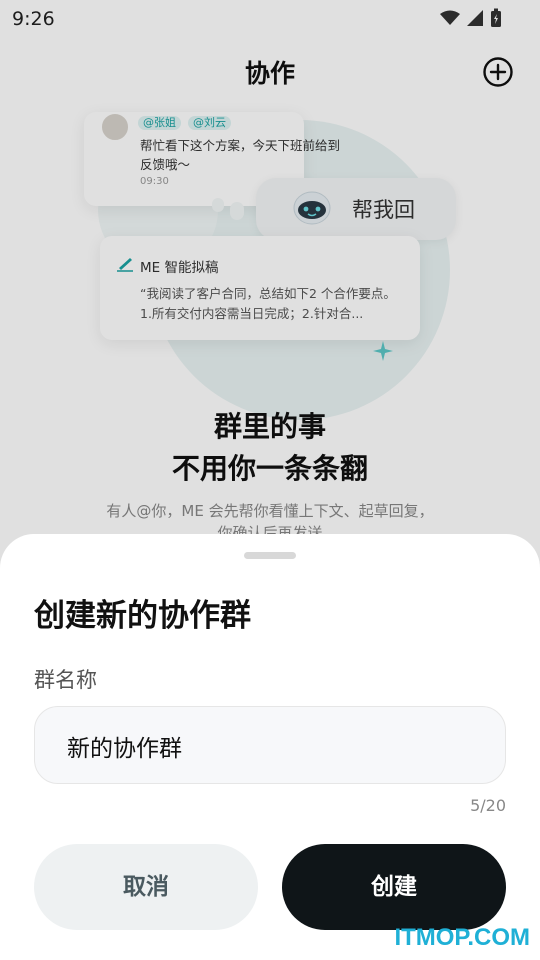  Describe the element at coordinates (462, 937) in the screenshot. I see `watermark: ITMOP.COM` at that location.